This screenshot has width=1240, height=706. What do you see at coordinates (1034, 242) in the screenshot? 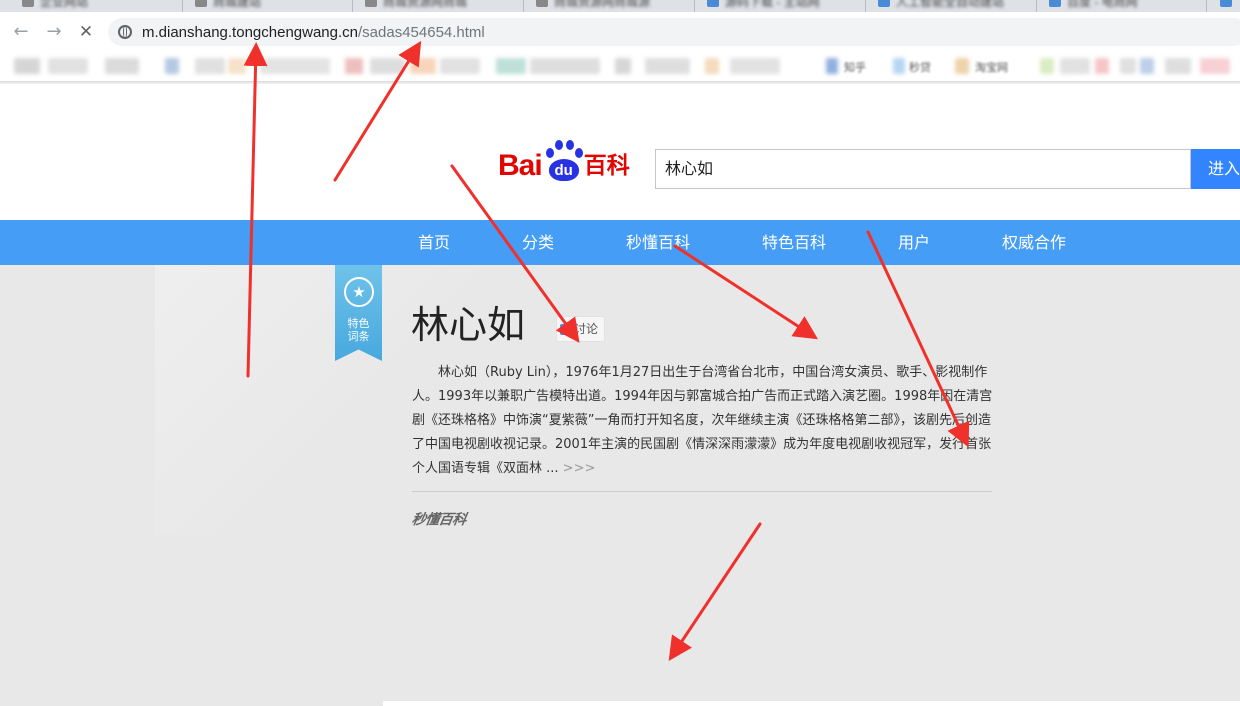
I see `nav-item-partners: 权威合作` at bounding box center [1034, 242].